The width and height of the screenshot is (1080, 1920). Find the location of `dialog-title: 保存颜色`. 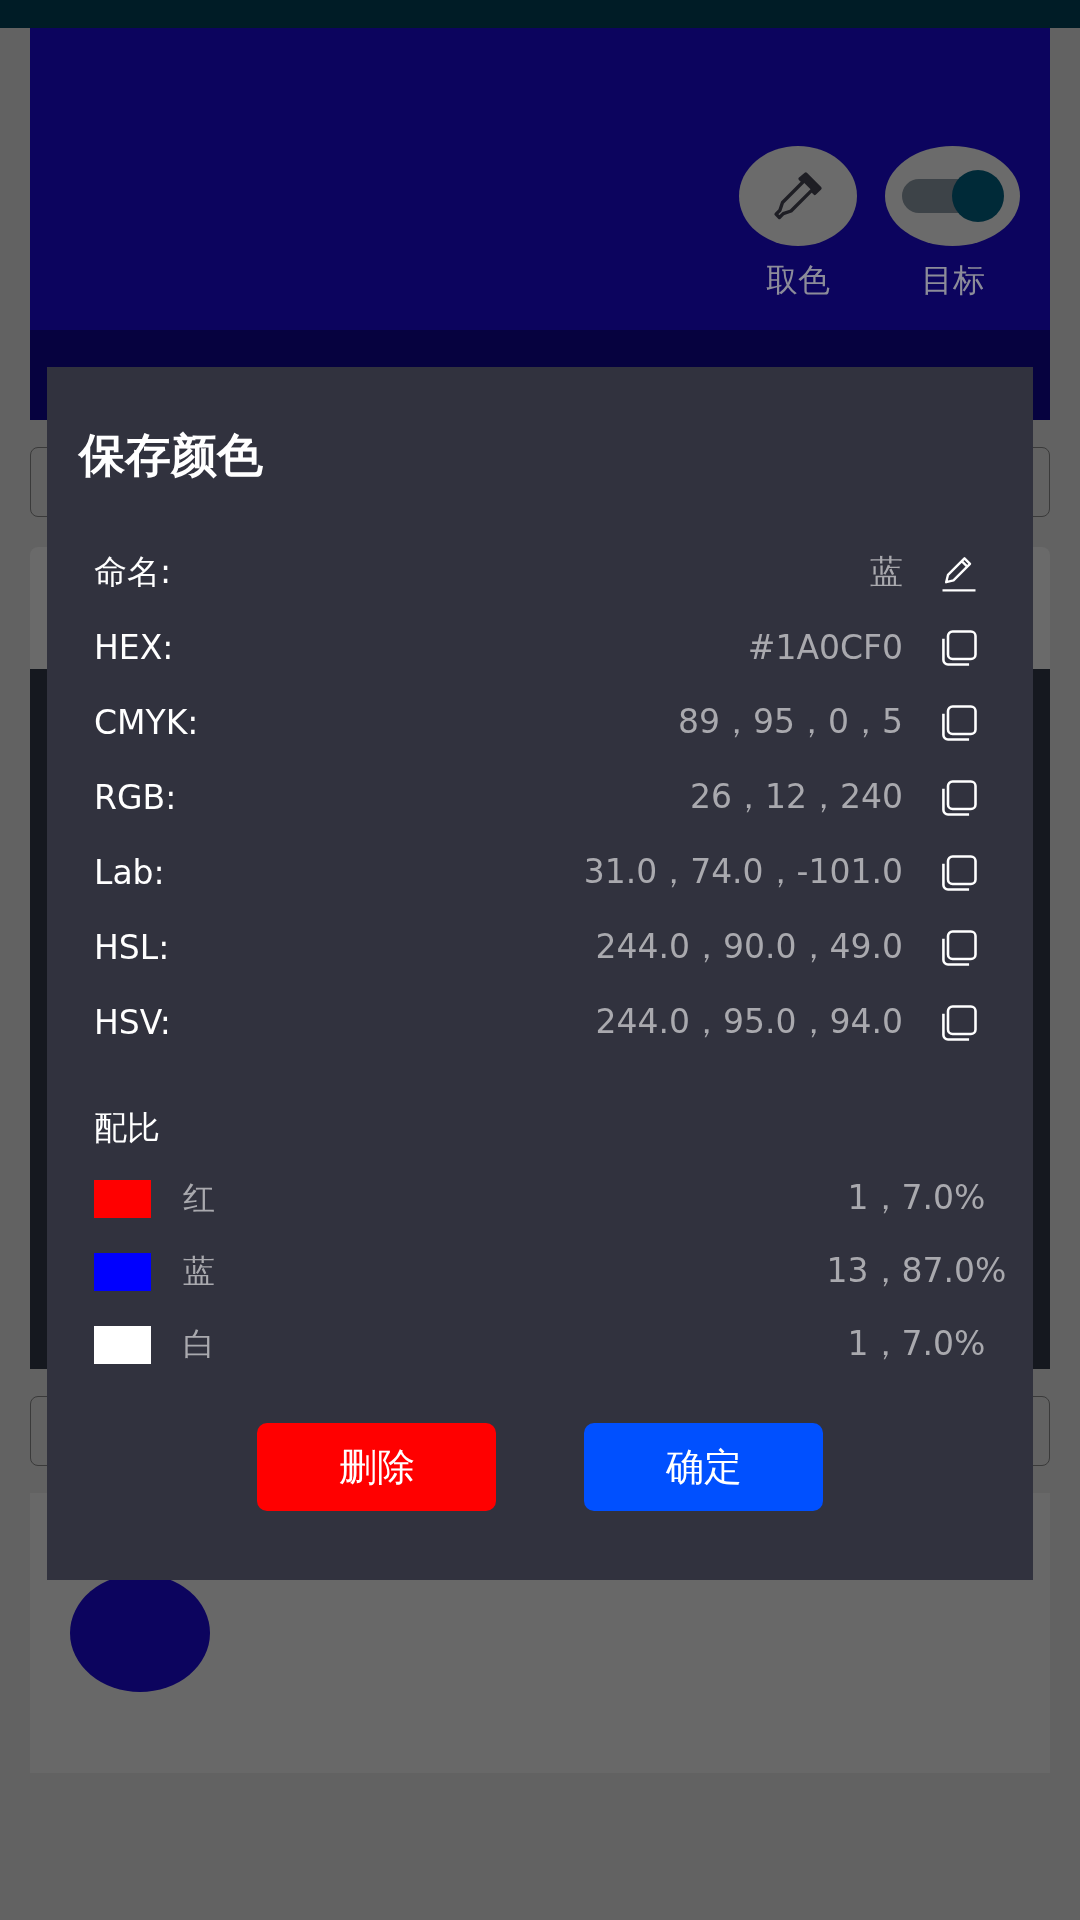

dialog-title: 保存颜色 is located at coordinates (170, 455).